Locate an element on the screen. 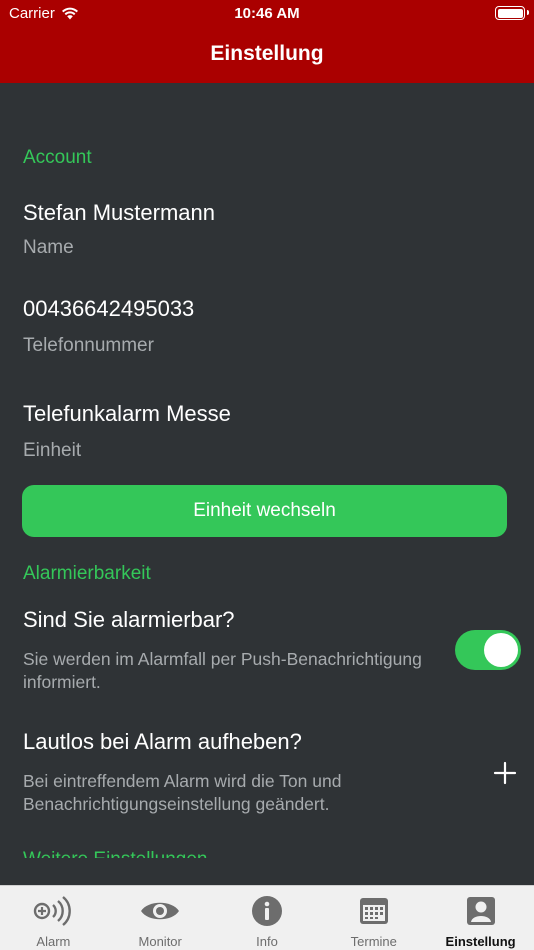  status-bar: Carrier 10:46 AM is located at coordinates (267, 14).